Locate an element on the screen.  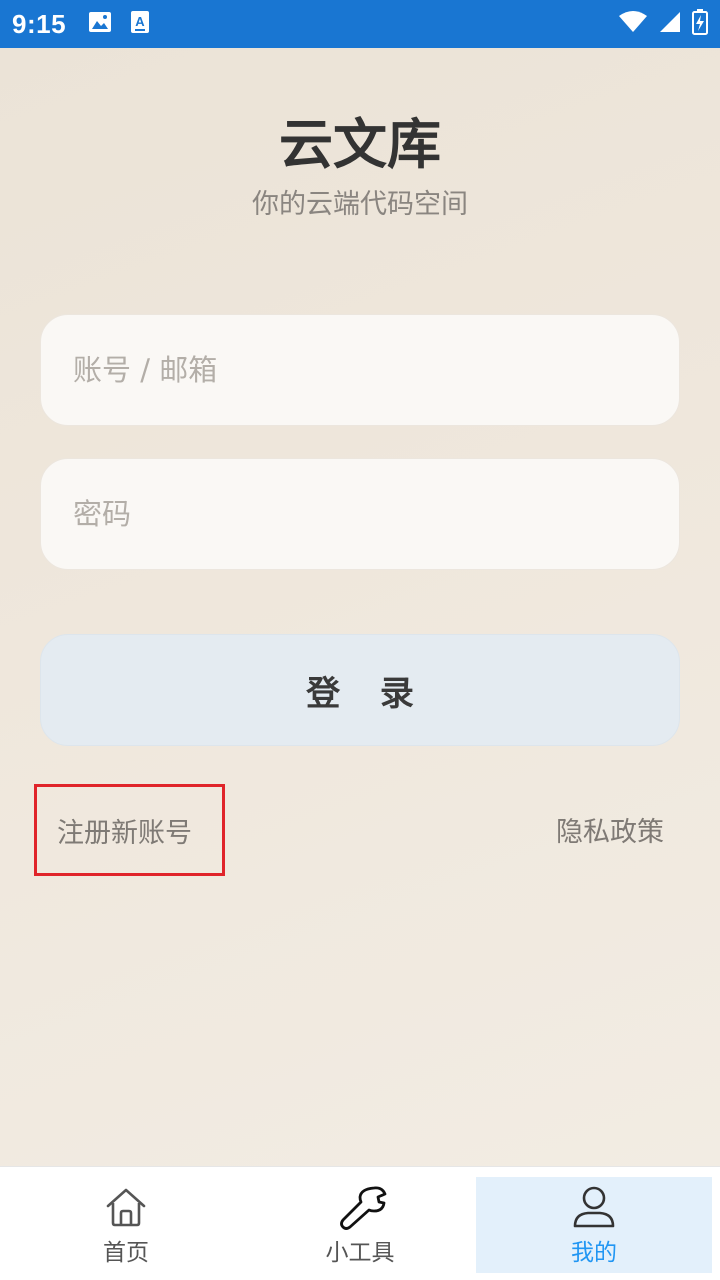
wrench-icon is located at coordinates (362, 1207).